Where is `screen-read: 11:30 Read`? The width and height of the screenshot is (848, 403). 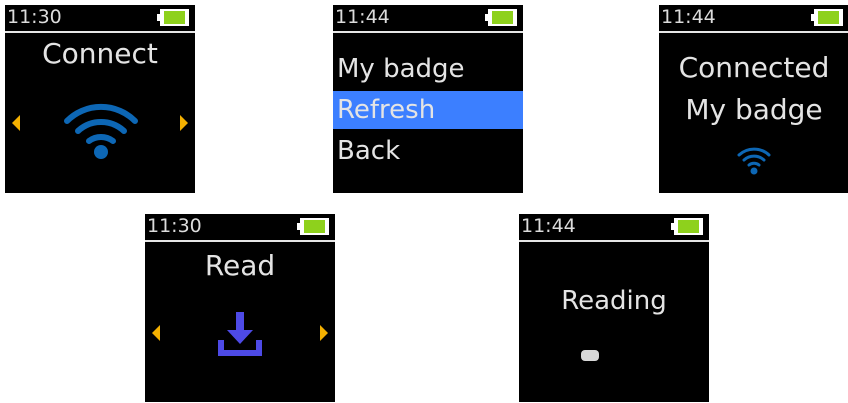
screen-read: 11:30 Read is located at coordinates (240, 308).